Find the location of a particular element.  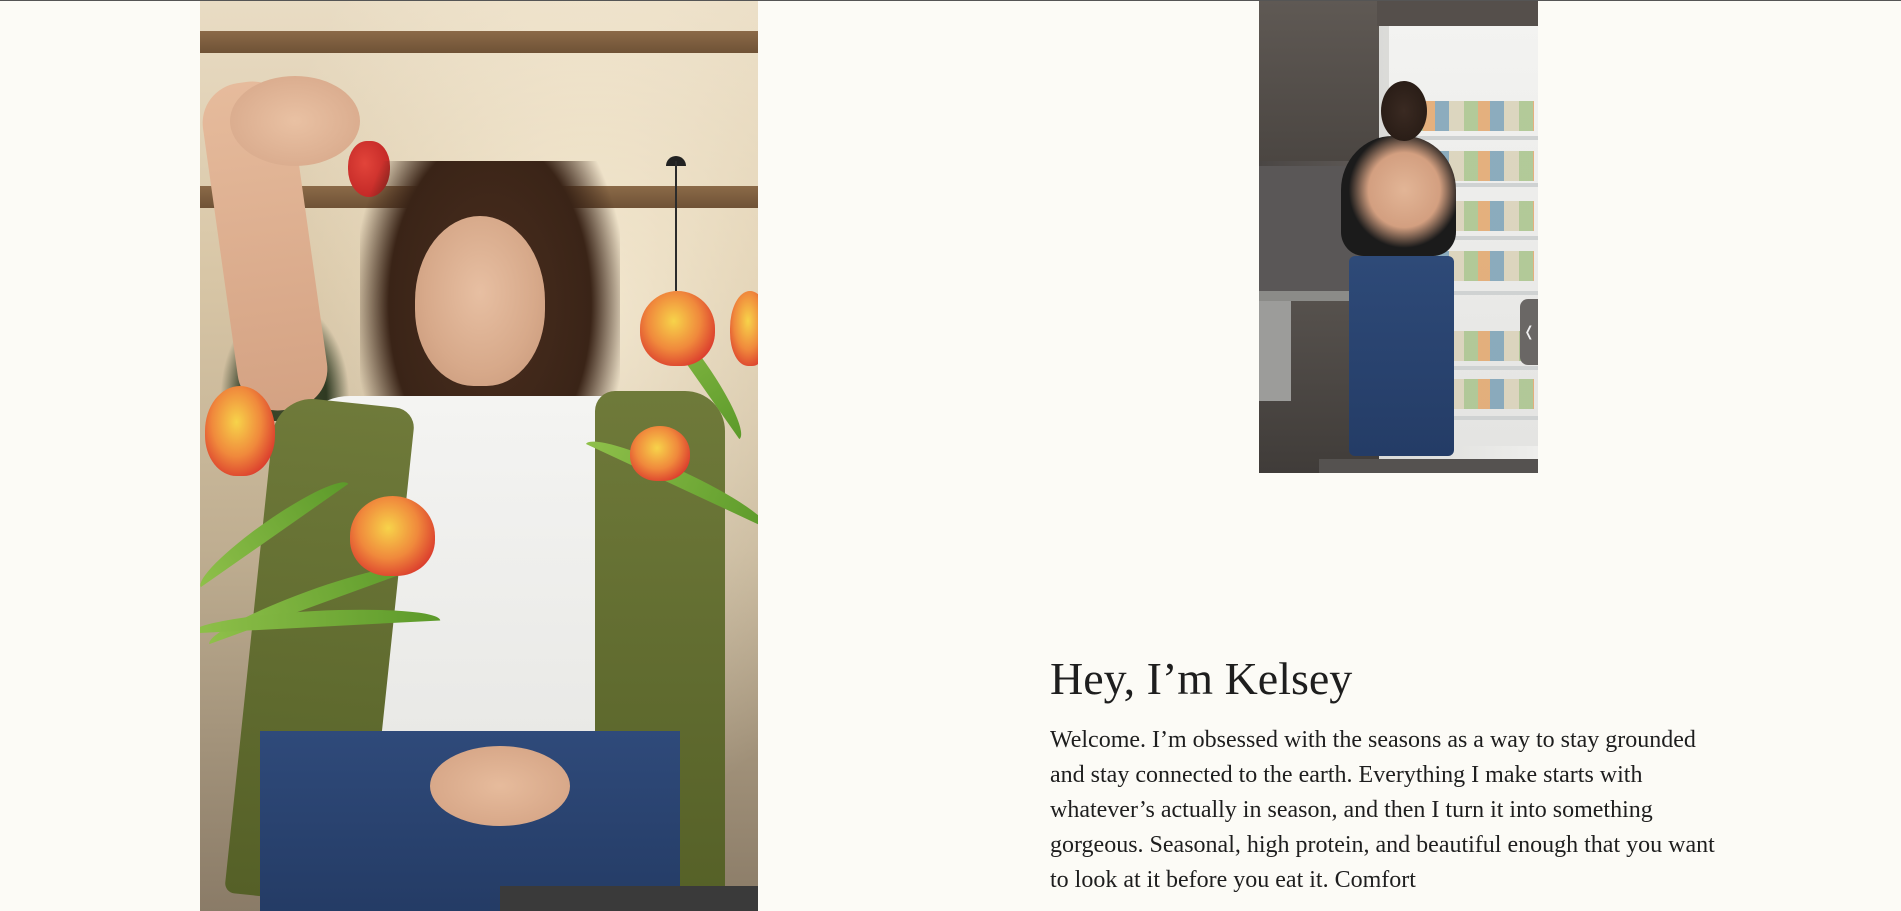

kitchen-photo: ❬ is located at coordinates (1398, 237).